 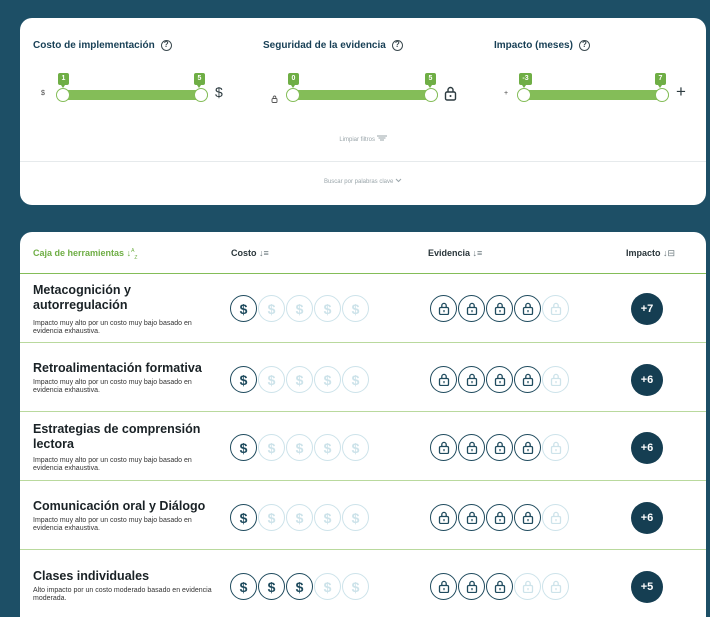 I want to click on cost-high-symbol: $, so click(x=219, y=92).